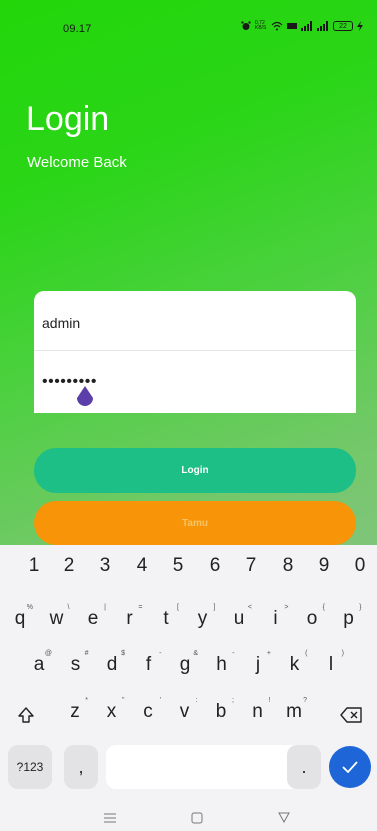  I want to click on period-key: ., so click(304, 767).